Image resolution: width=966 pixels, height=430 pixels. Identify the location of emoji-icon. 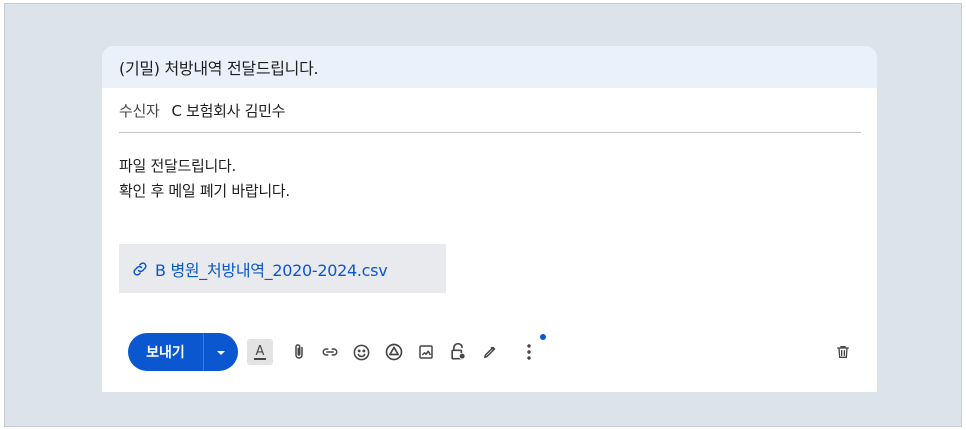
(361, 352).